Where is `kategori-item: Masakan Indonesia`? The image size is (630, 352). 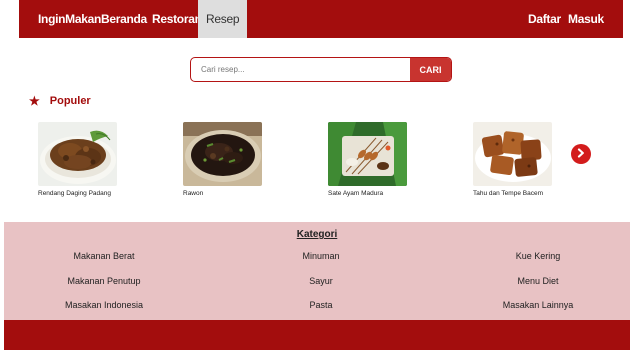
kategori-item: Masakan Indonesia is located at coordinates (104, 305).